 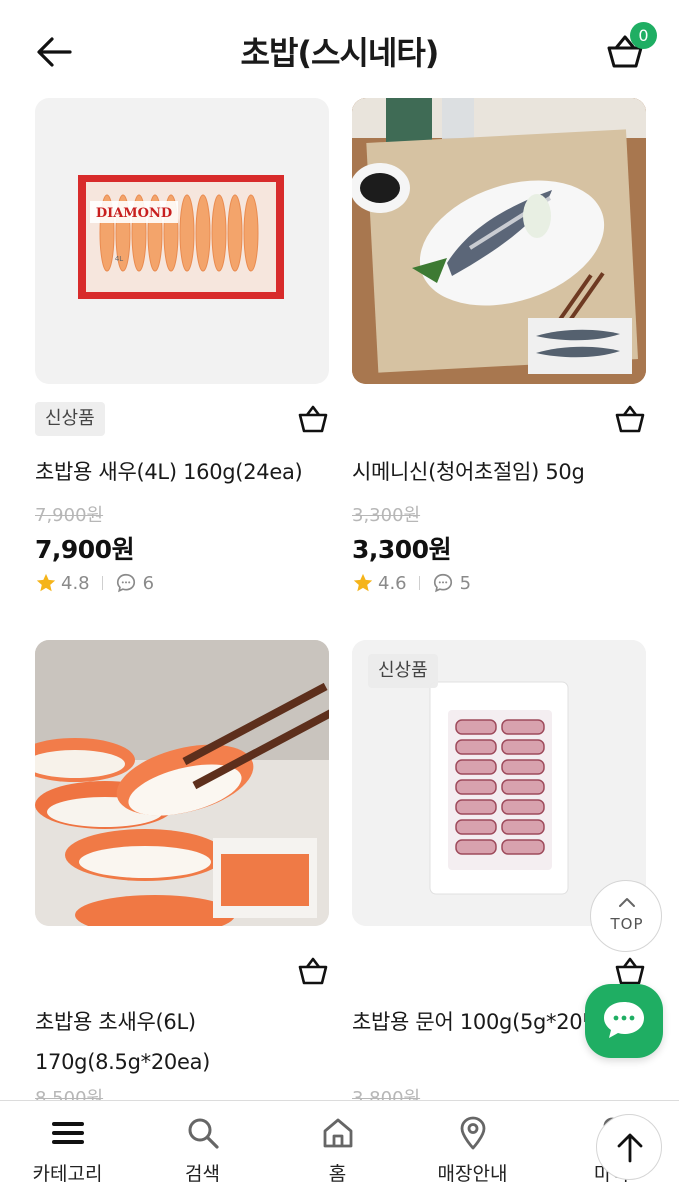 What do you see at coordinates (465, 583) in the screenshot?
I see `review-count: 5` at bounding box center [465, 583].